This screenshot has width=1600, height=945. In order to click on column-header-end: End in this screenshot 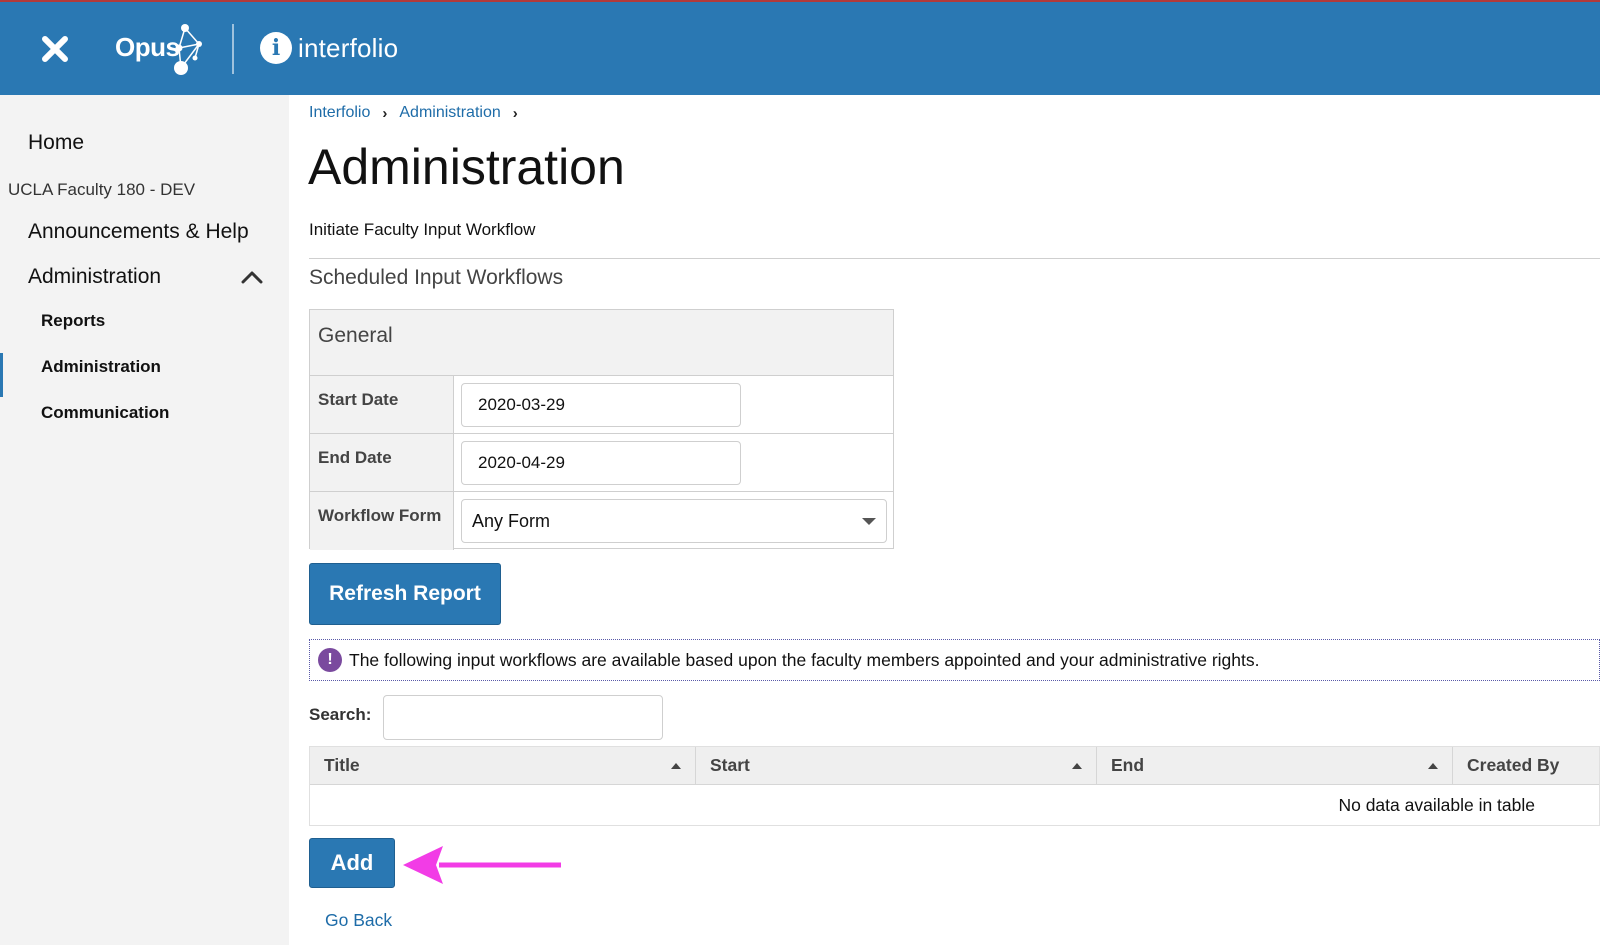, I will do `click(1275, 766)`.